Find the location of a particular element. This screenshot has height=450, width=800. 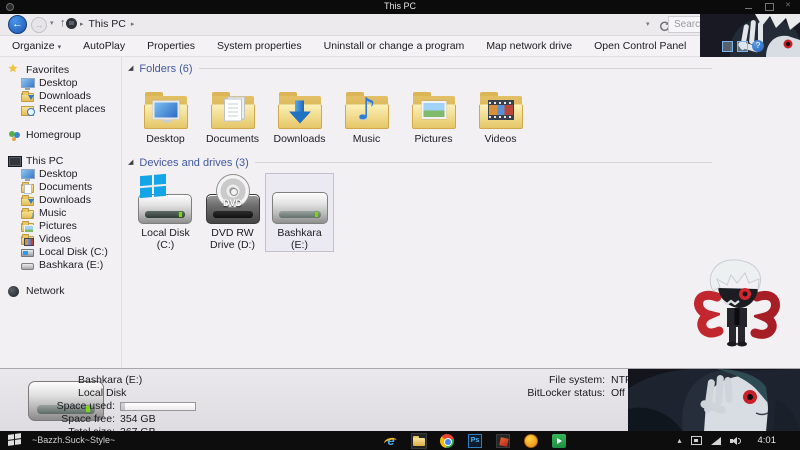

taskbar-icon-internet-explorer: e is located at coordinates (391, 440).